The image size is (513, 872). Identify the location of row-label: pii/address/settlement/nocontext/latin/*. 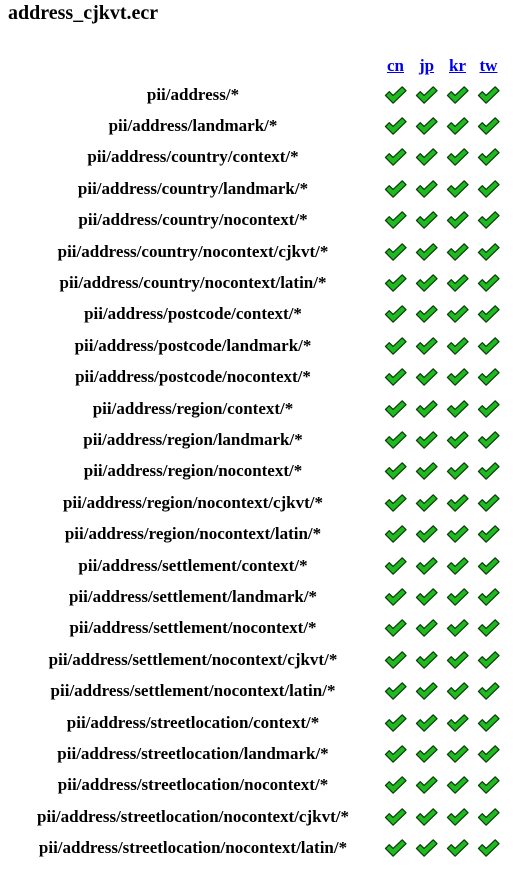
(193, 691).